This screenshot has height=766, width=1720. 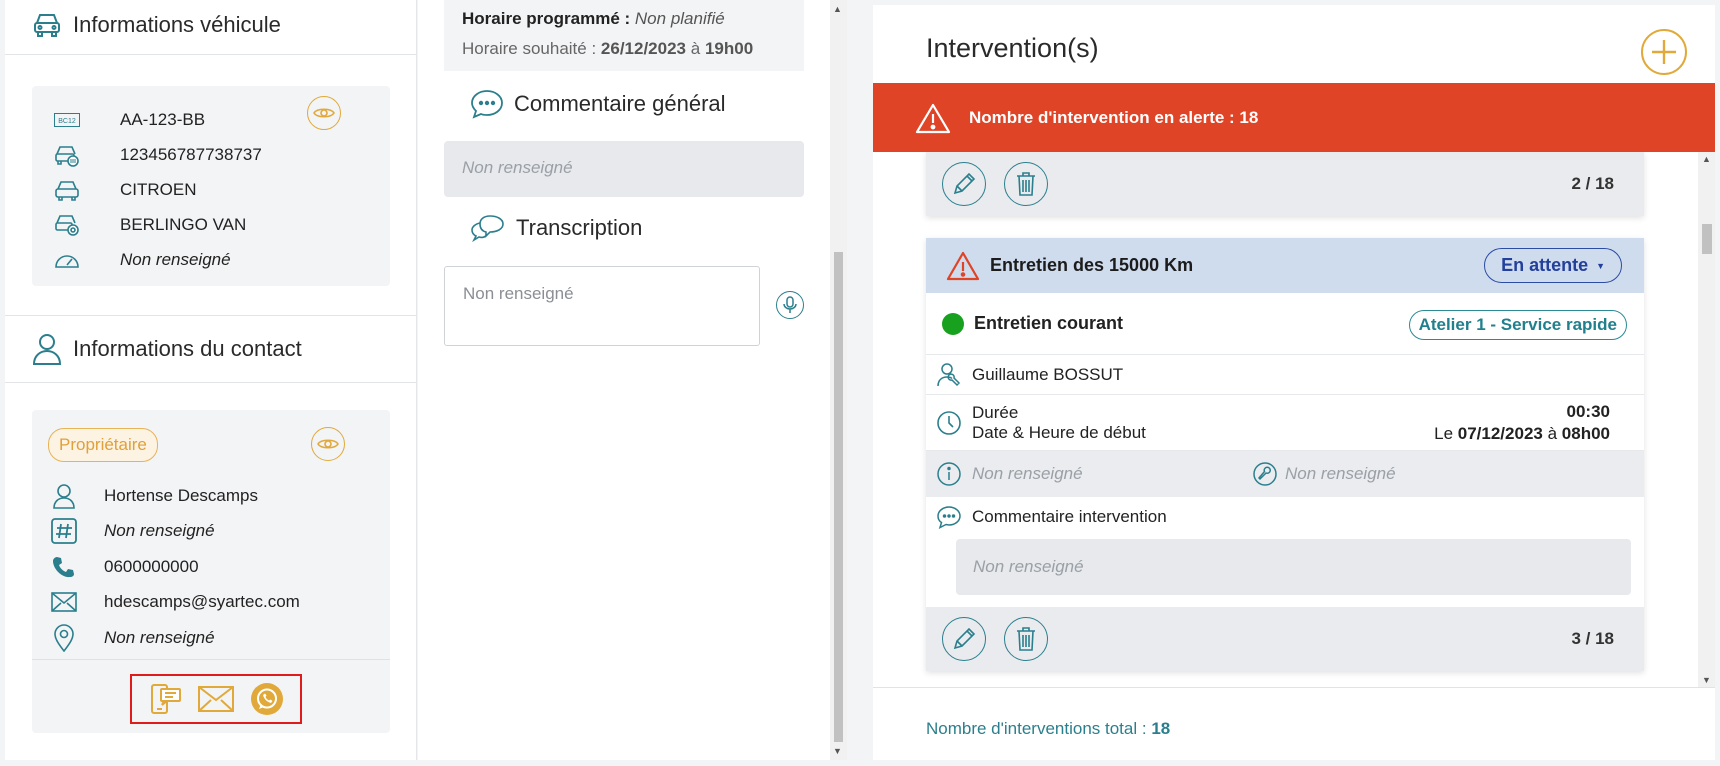 I want to click on vehicle-model-row: BERLINGO VAN, so click(x=211, y=224).